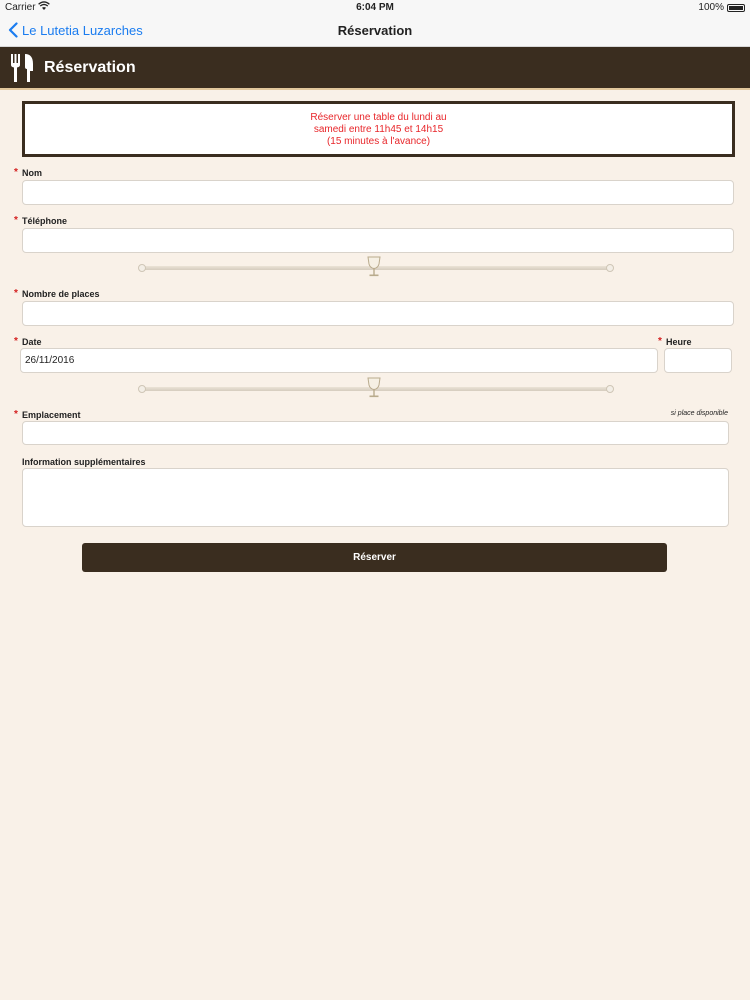 Image resolution: width=750 pixels, height=1000 pixels. Describe the element at coordinates (699, 413) in the screenshot. I see `emplacement-note: si place disponible` at that location.